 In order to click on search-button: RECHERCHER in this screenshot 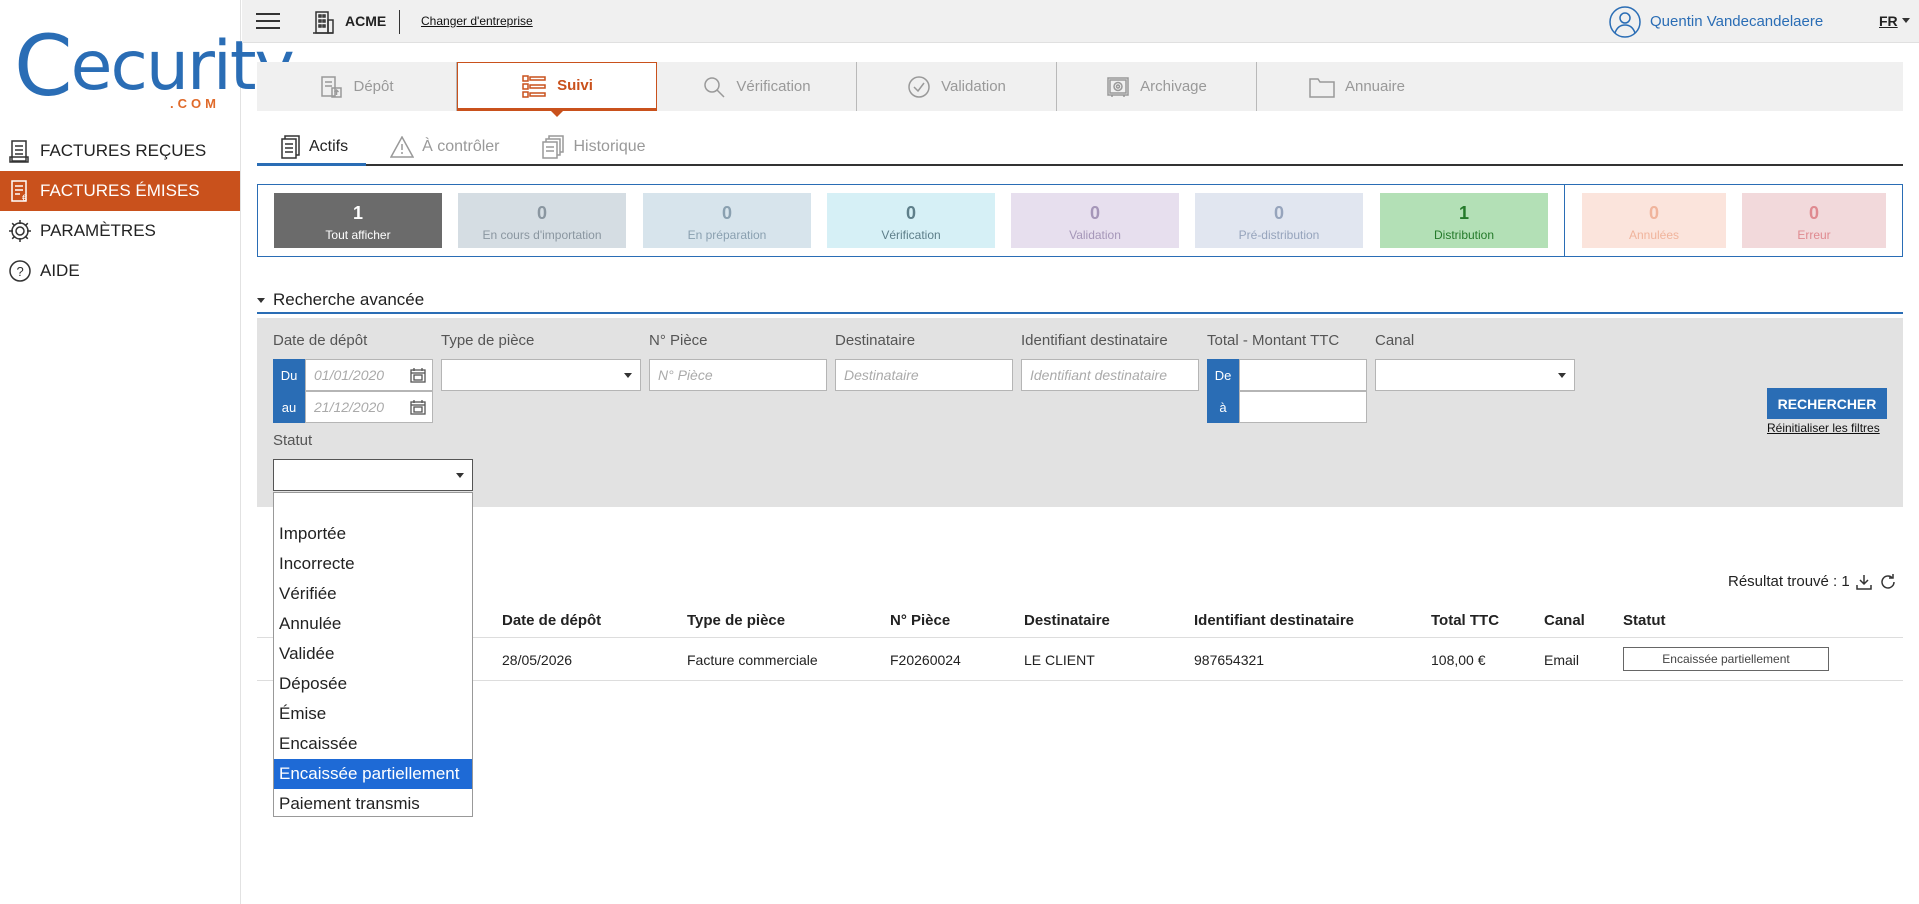, I will do `click(1827, 403)`.